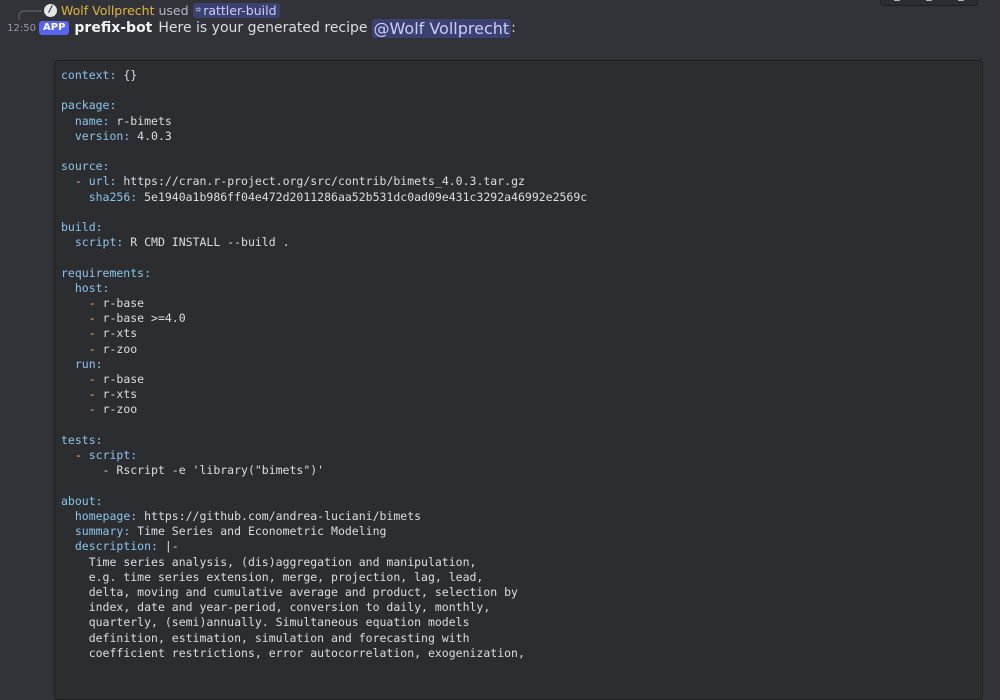  Describe the element at coordinates (929, 0) in the screenshot. I see `edit-icon` at that location.